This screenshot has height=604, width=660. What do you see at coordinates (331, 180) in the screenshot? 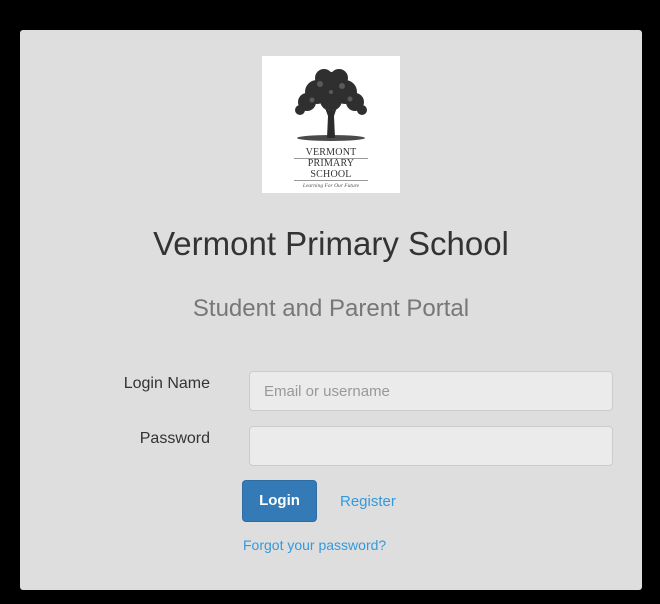
I see `logo-divider` at bounding box center [331, 180].